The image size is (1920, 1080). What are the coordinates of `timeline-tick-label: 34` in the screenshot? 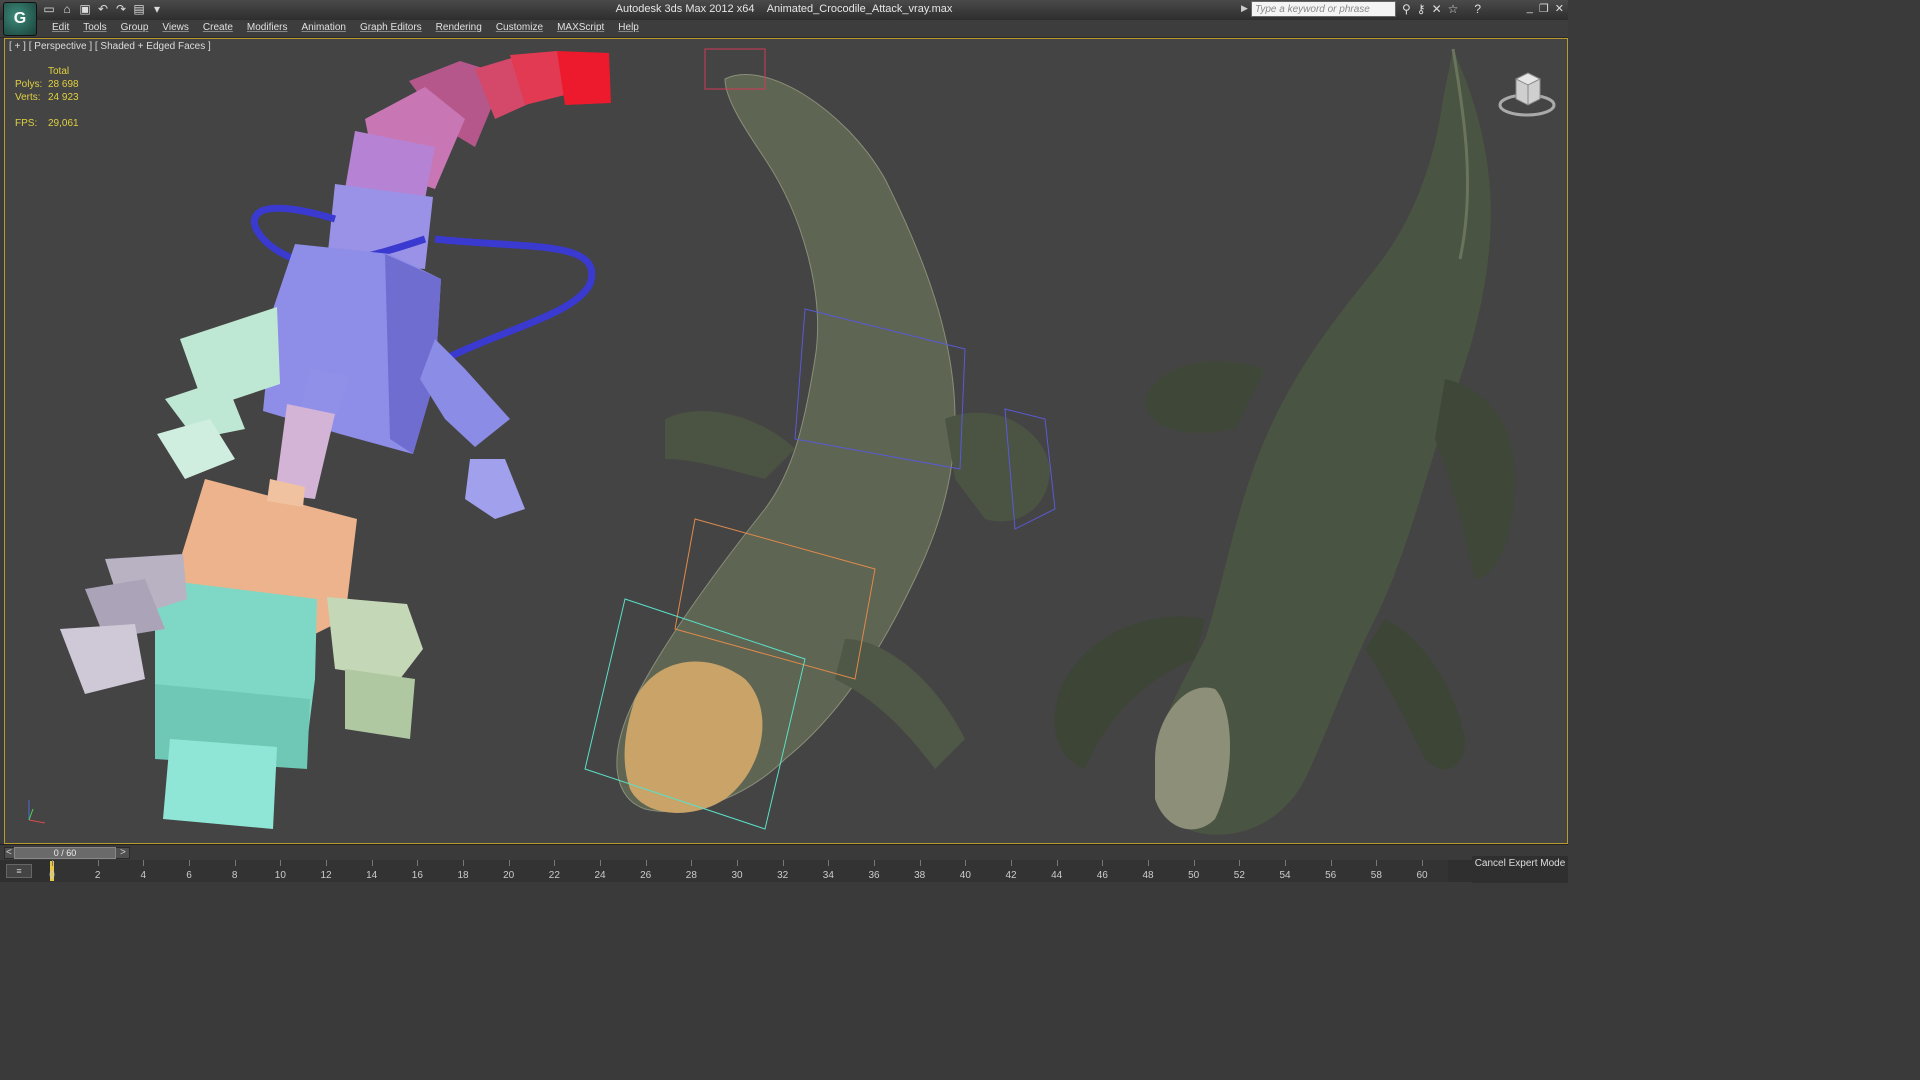 It's located at (828, 875).